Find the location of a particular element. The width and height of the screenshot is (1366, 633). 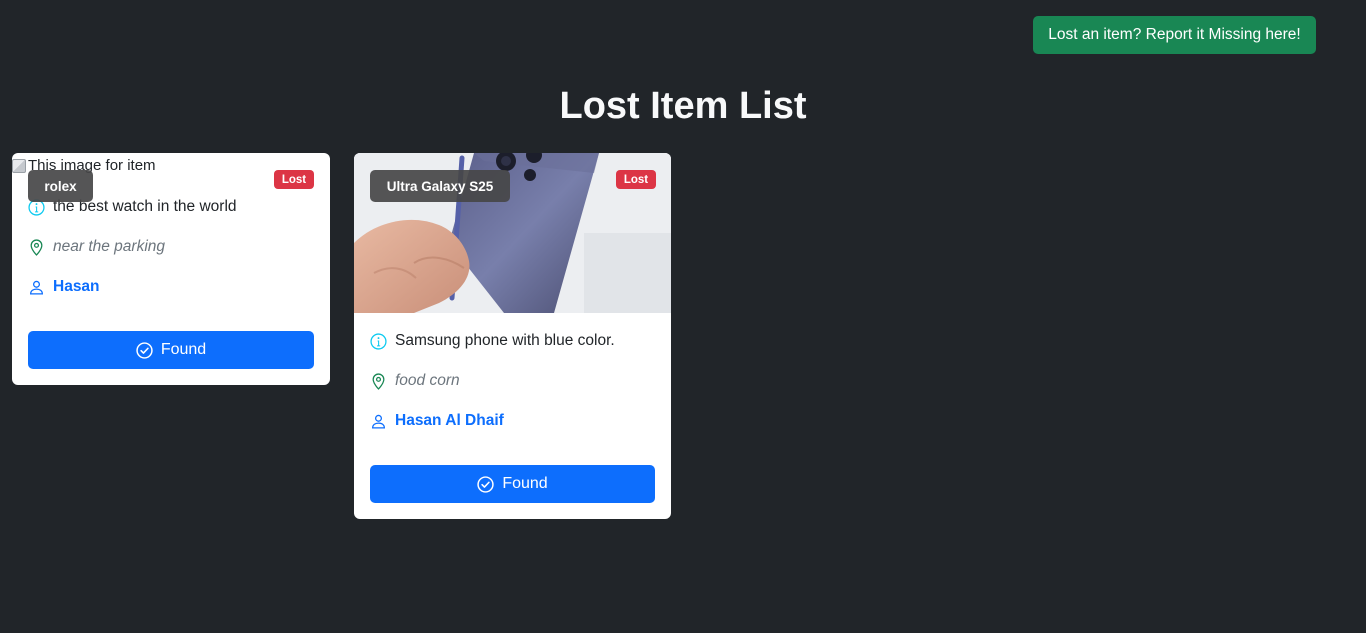

item-name-badge: Ultra Galaxy S25 is located at coordinates (440, 186).